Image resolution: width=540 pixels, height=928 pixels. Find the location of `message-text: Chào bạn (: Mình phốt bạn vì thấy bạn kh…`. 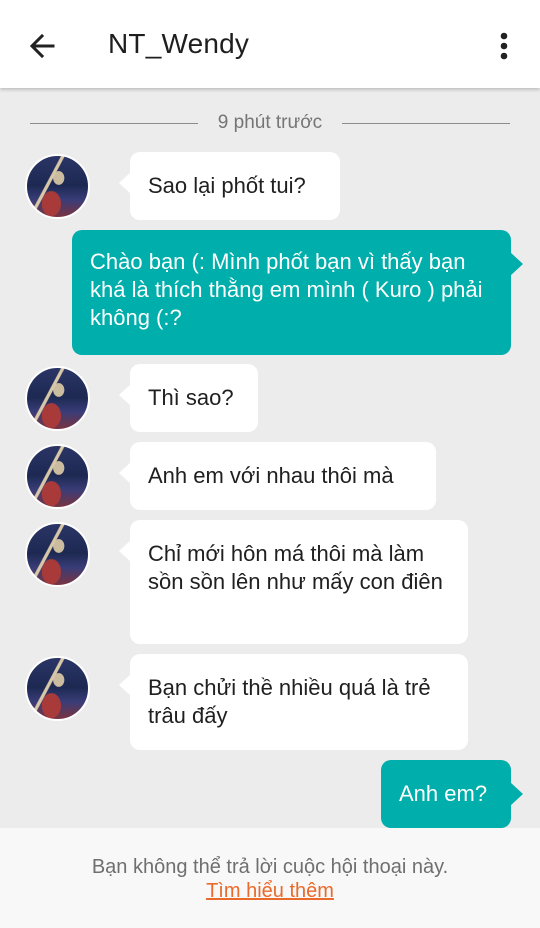

message-text: Chào bạn (: Mình phốt bạn vì thấy bạn kh… is located at coordinates (286, 289).